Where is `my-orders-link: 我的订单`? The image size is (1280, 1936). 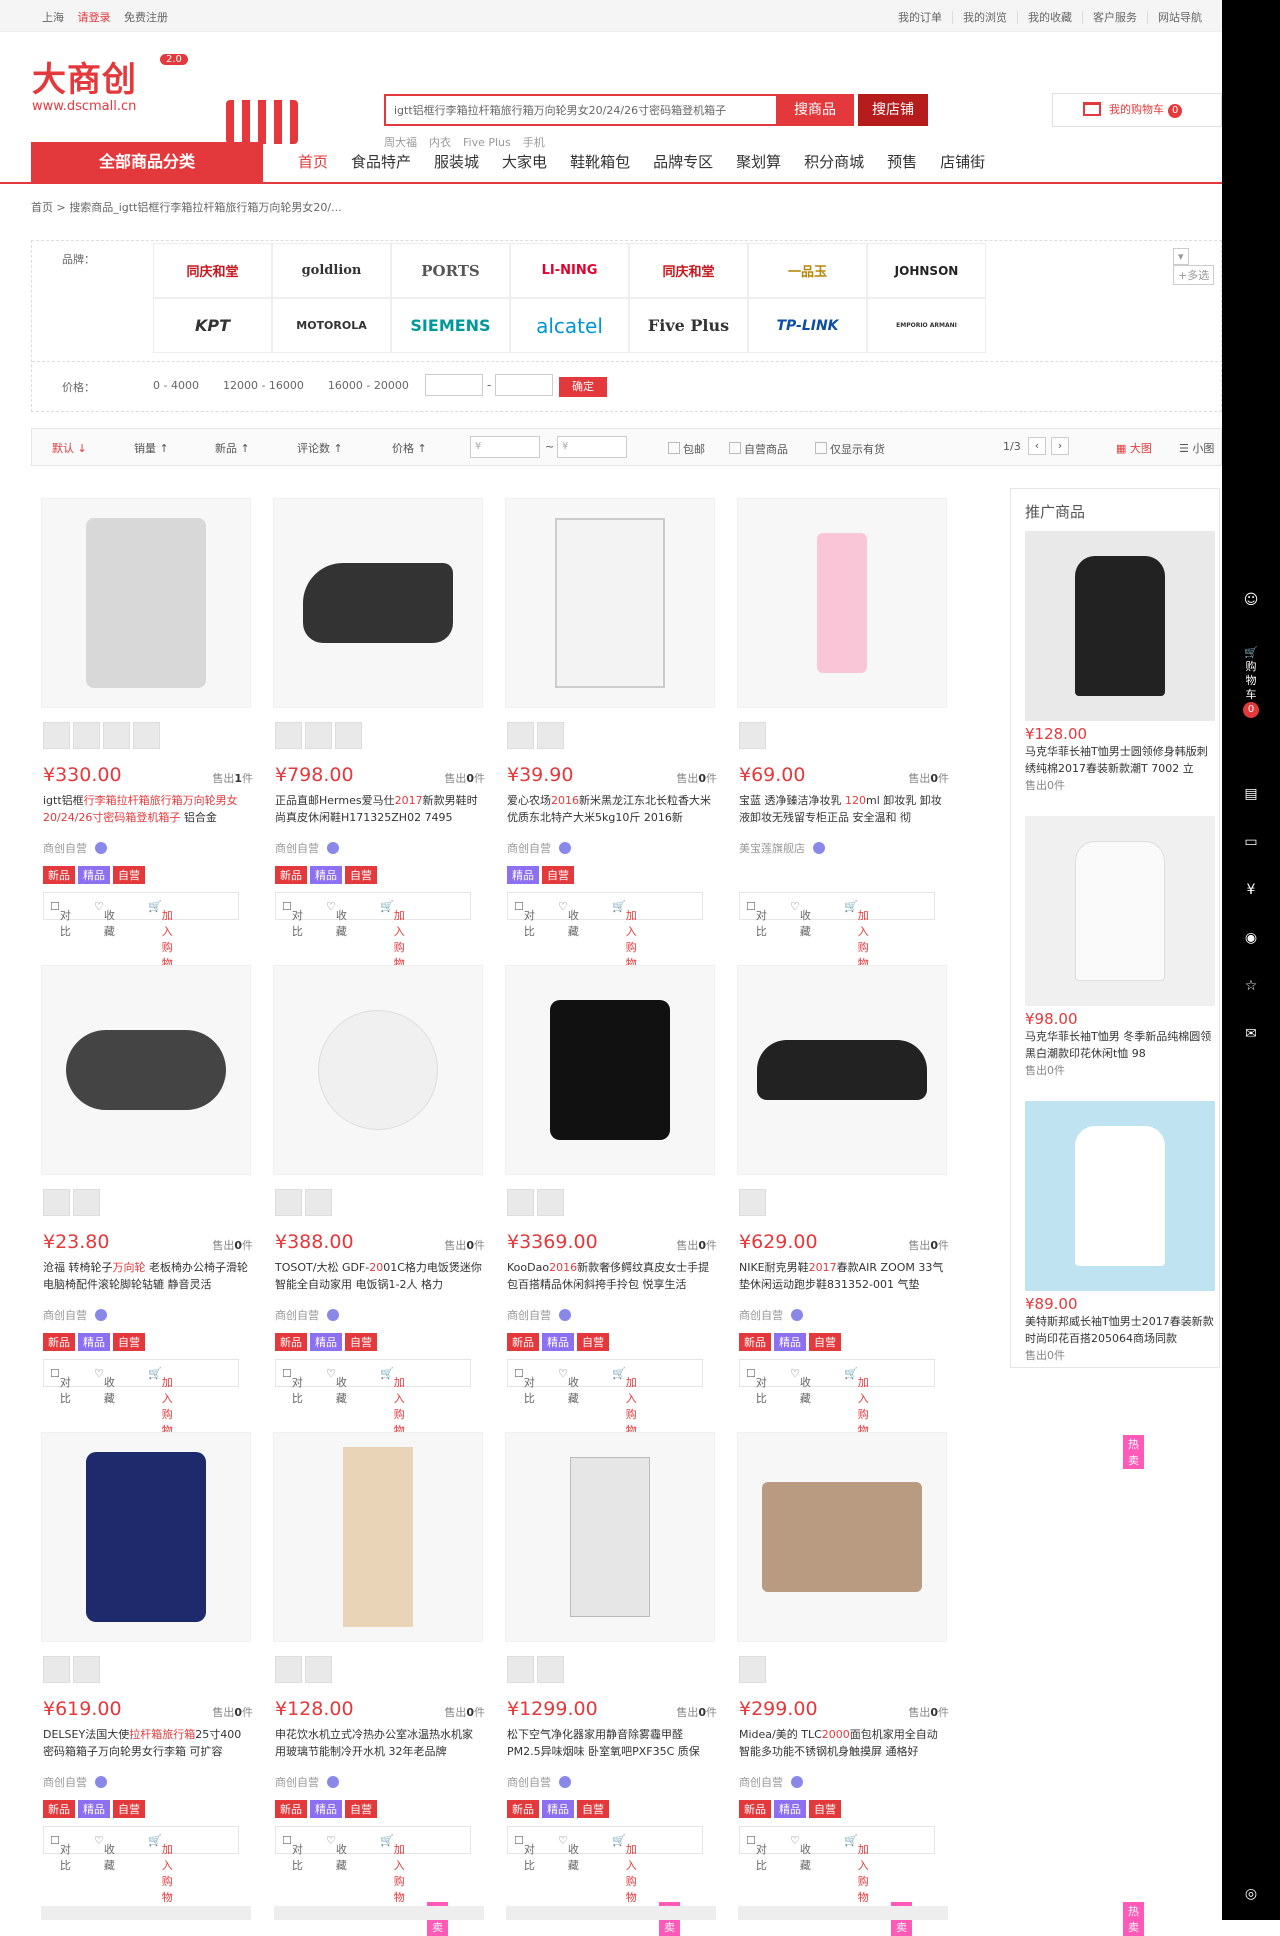 my-orders-link: 我的订单 is located at coordinates (915, 17).